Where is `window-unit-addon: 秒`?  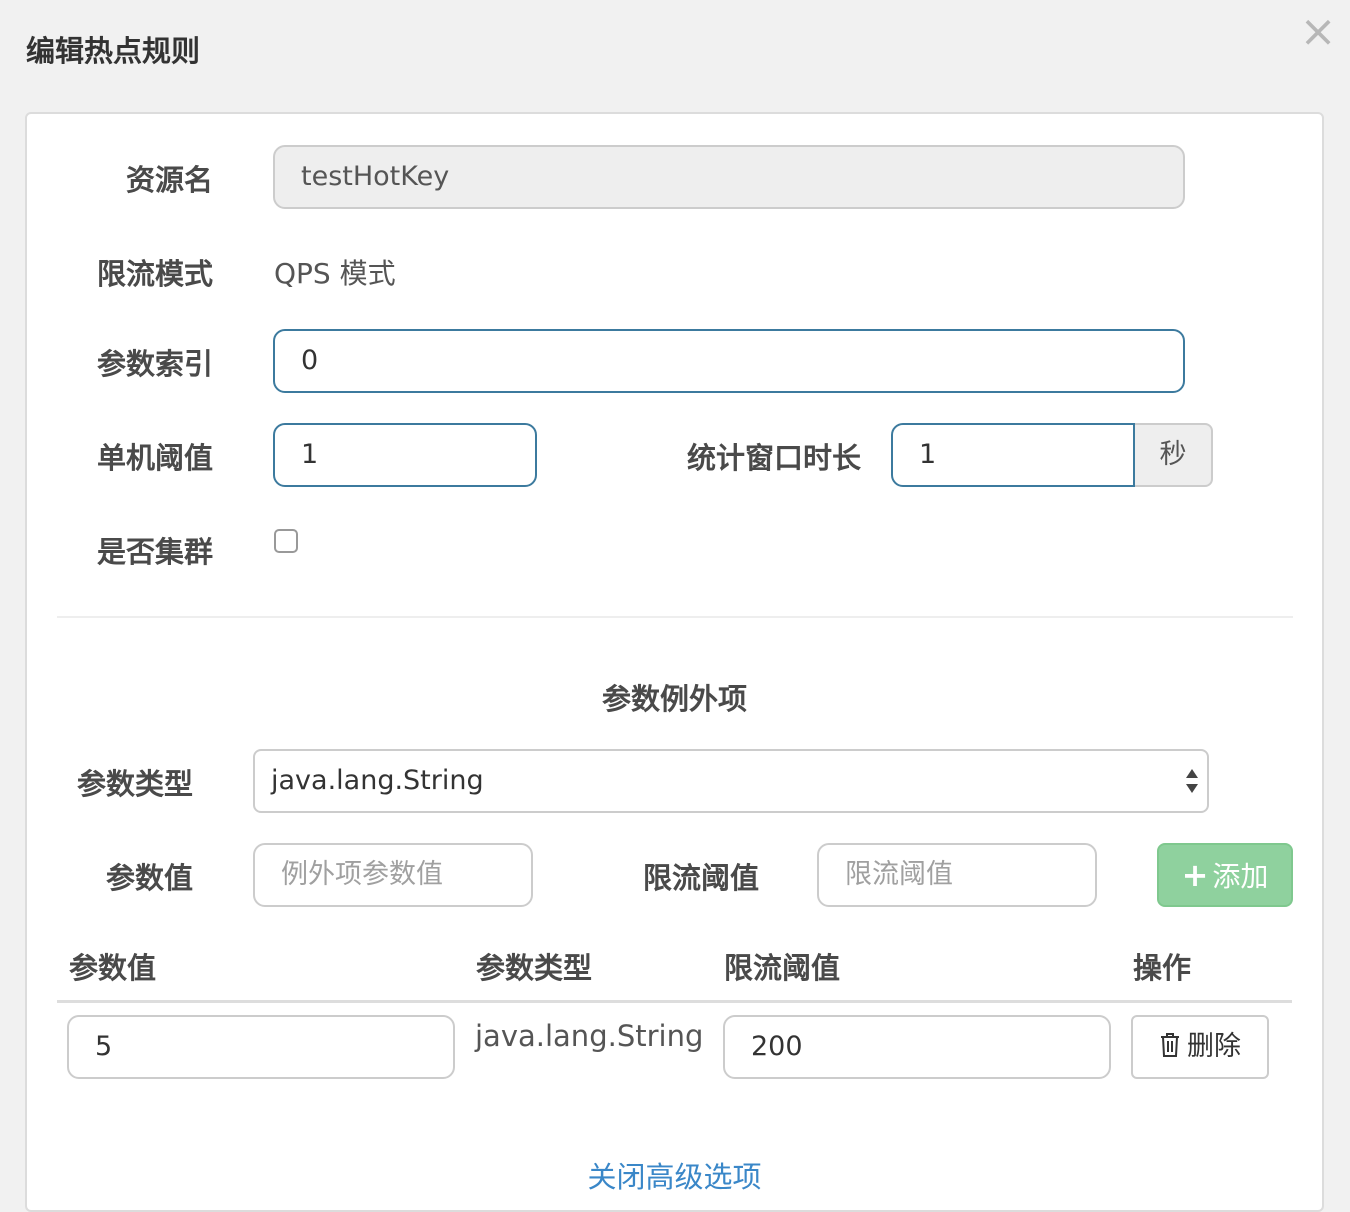
window-unit-addon: 秒 is located at coordinates (1174, 455).